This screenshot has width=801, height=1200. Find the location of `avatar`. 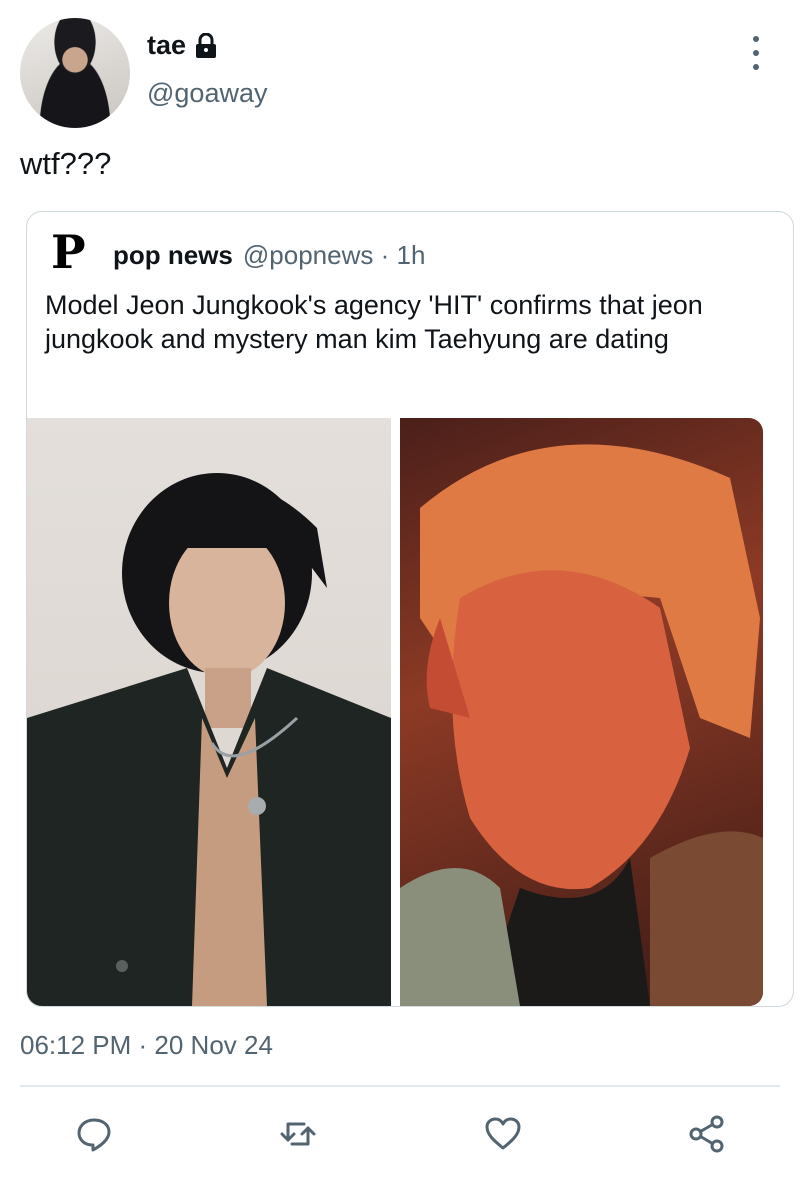

avatar is located at coordinates (75, 73).